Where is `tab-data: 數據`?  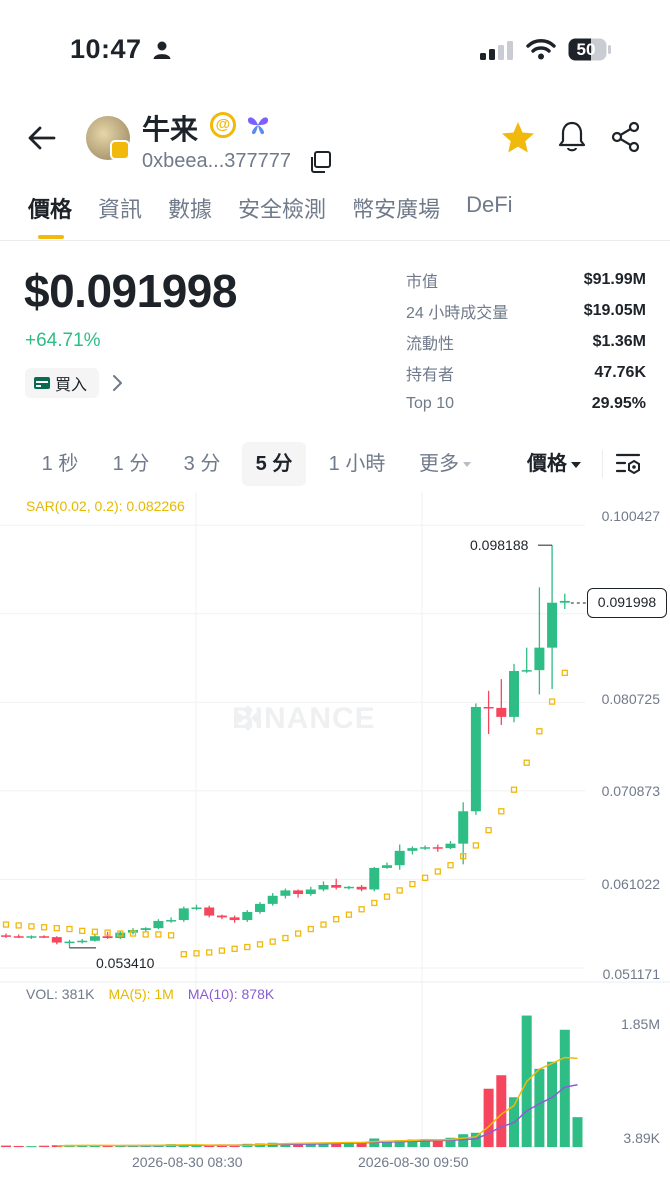
tab-data: 數據 is located at coordinates (190, 213).